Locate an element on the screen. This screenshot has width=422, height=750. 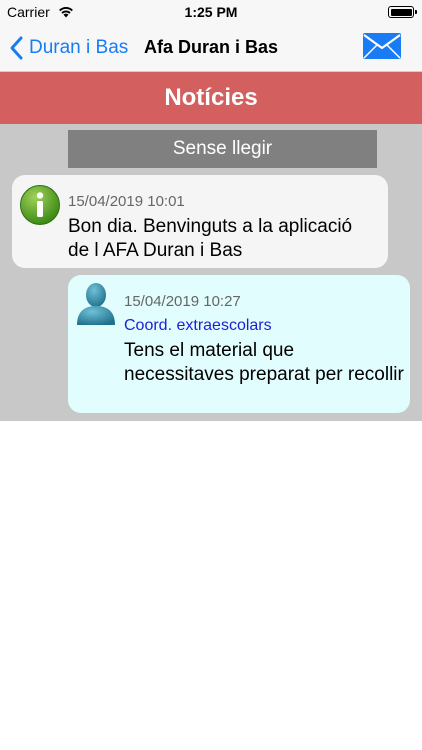
section-header: Notícies is located at coordinates (211, 98).